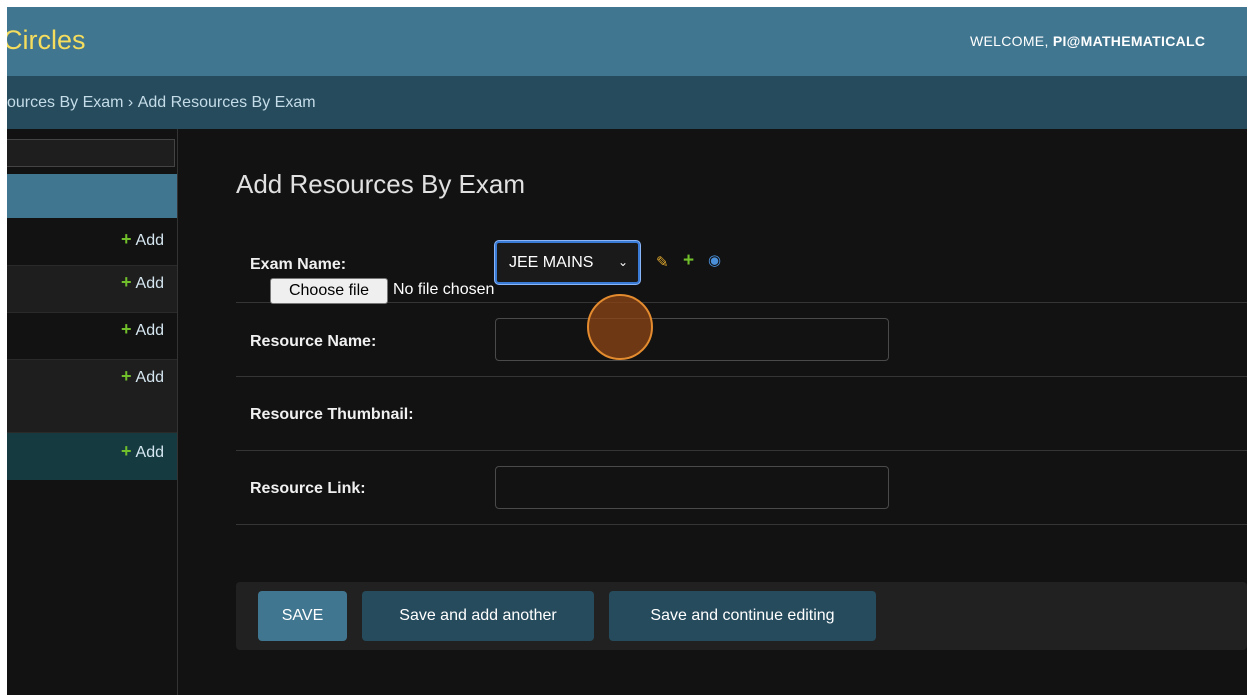  Describe the element at coordinates (620, 327) in the screenshot. I see `click-indicator` at that location.